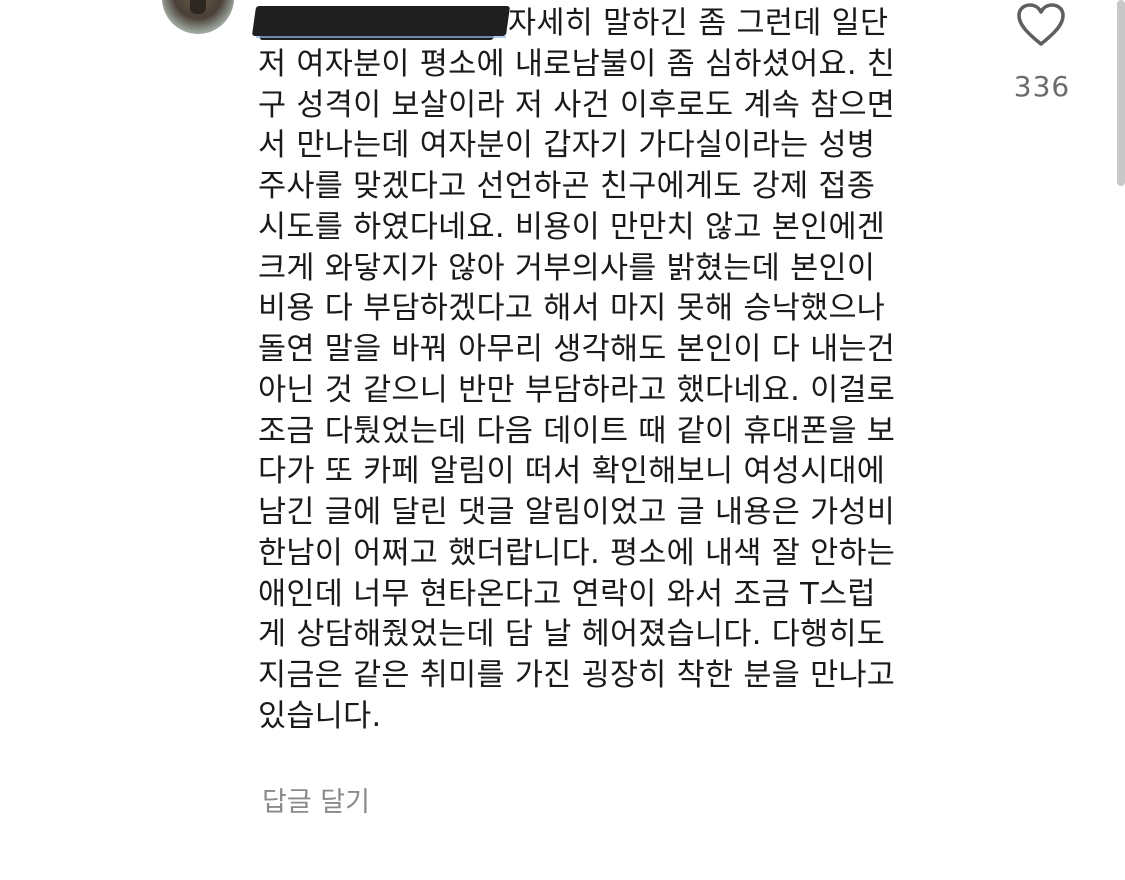 This screenshot has width=1125, height=880. I want to click on comment-line: 게 상담해줬었는데 담 날 헤어졌습니다. 다행히도, so click(572, 635).